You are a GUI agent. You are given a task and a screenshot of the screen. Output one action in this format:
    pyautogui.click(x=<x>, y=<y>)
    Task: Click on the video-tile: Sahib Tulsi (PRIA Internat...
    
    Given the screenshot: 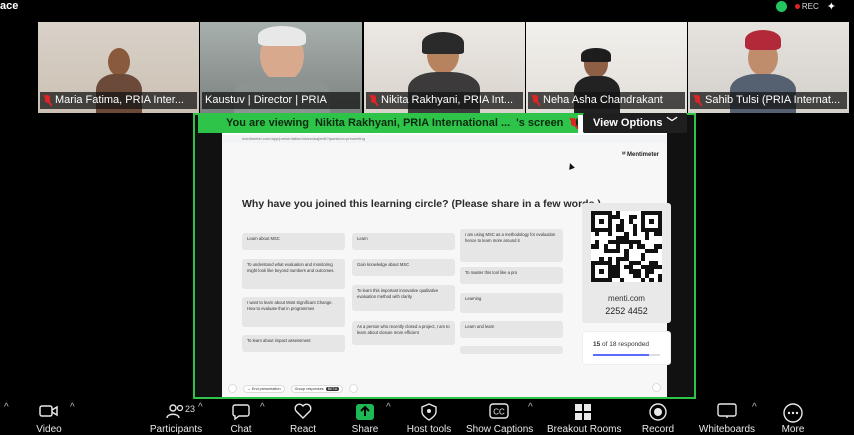 What is the action you would take?
    pyautogui.click(x=768, y=67)
    